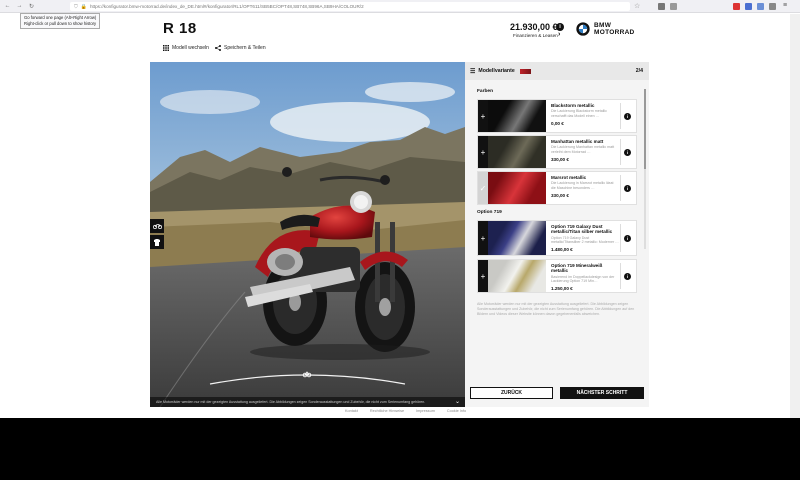  What do you see at coordinates (569, 177) in the screenshot?
I see `option-name: Marsrot metallic` at bounding box center [569, 177].